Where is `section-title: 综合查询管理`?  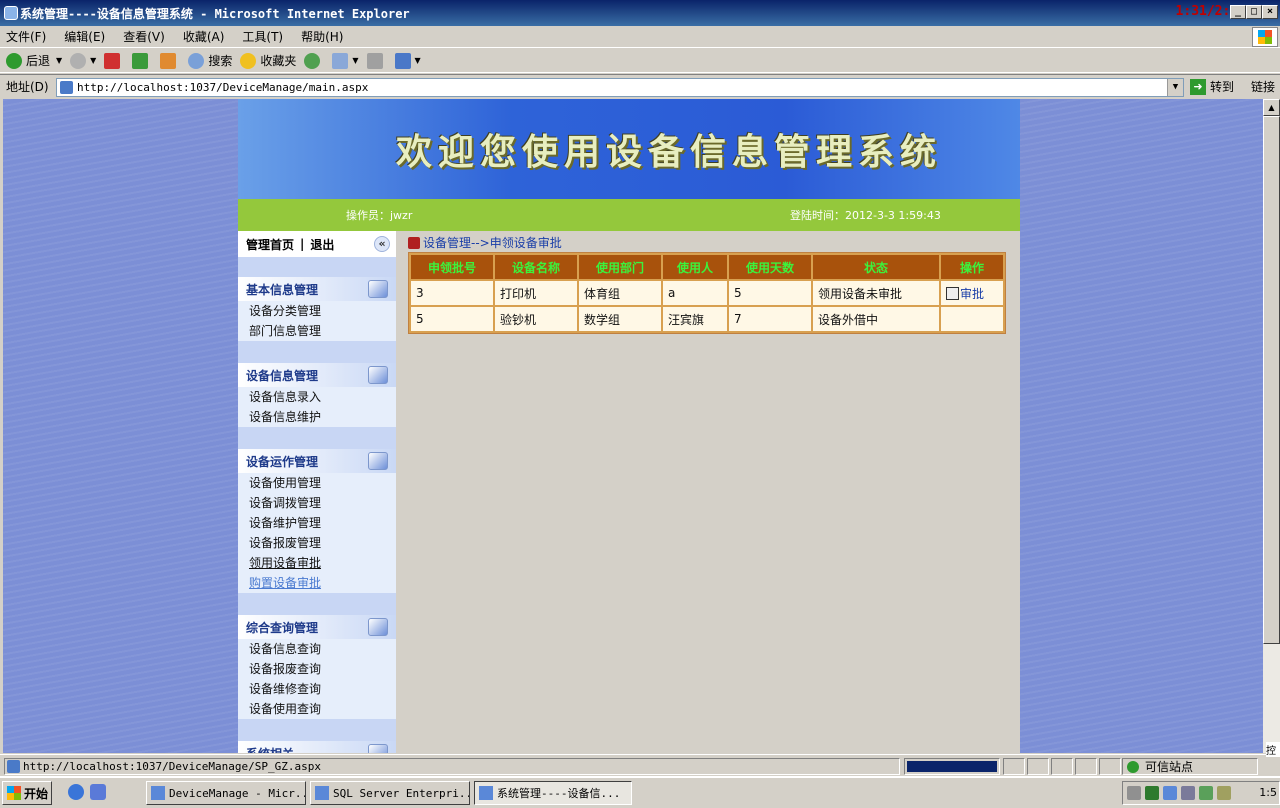 section-title: 综合查询管理 is located at coordinates (282, 627).